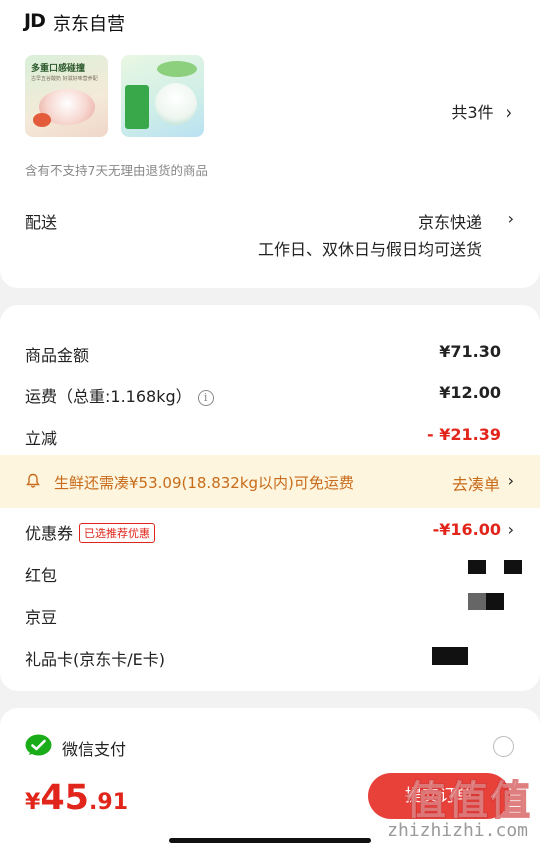 The height and width of the screenshot is (851, 540). I want to click on freight-label: 运费（总重:1.168kg）, so click(108, 396).